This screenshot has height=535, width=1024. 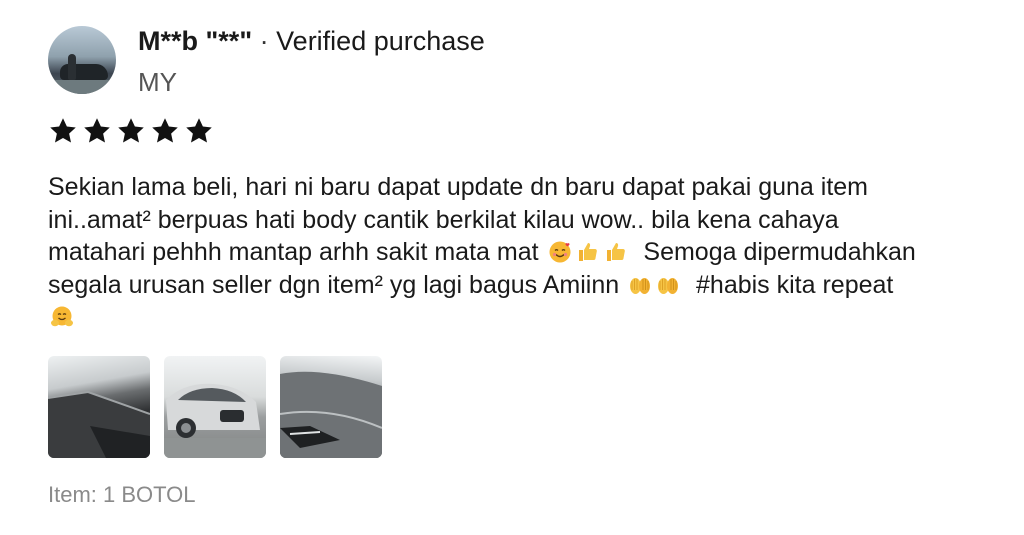 I want to click on smiling-face-with-hearts-icon, so click(x=559, y=252).